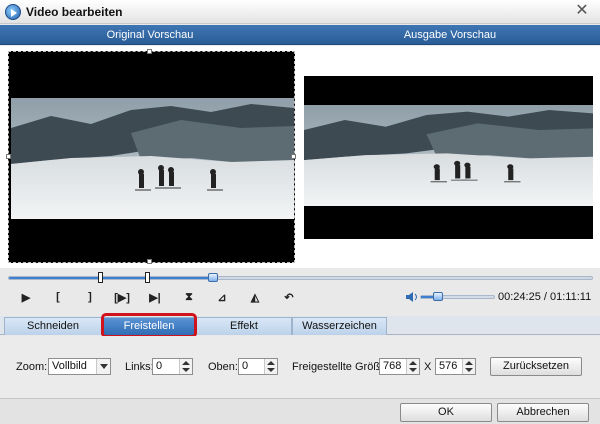 The image size is (600, 424). Describe the element at coordinates (148, 277) in the screenshot. I see `trim-end-marker` at that location.